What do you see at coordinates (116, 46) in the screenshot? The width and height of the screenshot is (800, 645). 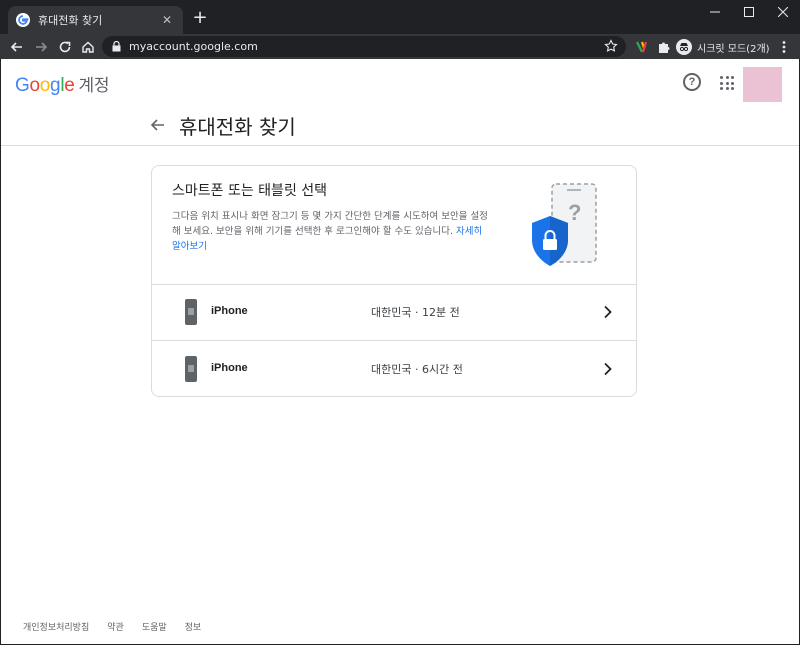 I see `lock-icon` at bounding box center [116, 46].